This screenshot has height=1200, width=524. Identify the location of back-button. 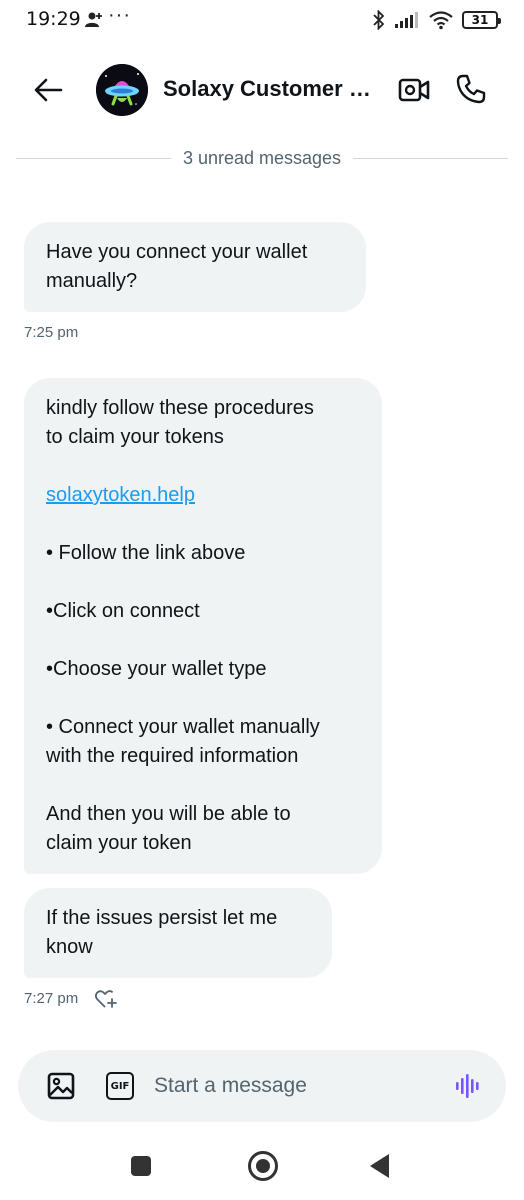
(48, 90).